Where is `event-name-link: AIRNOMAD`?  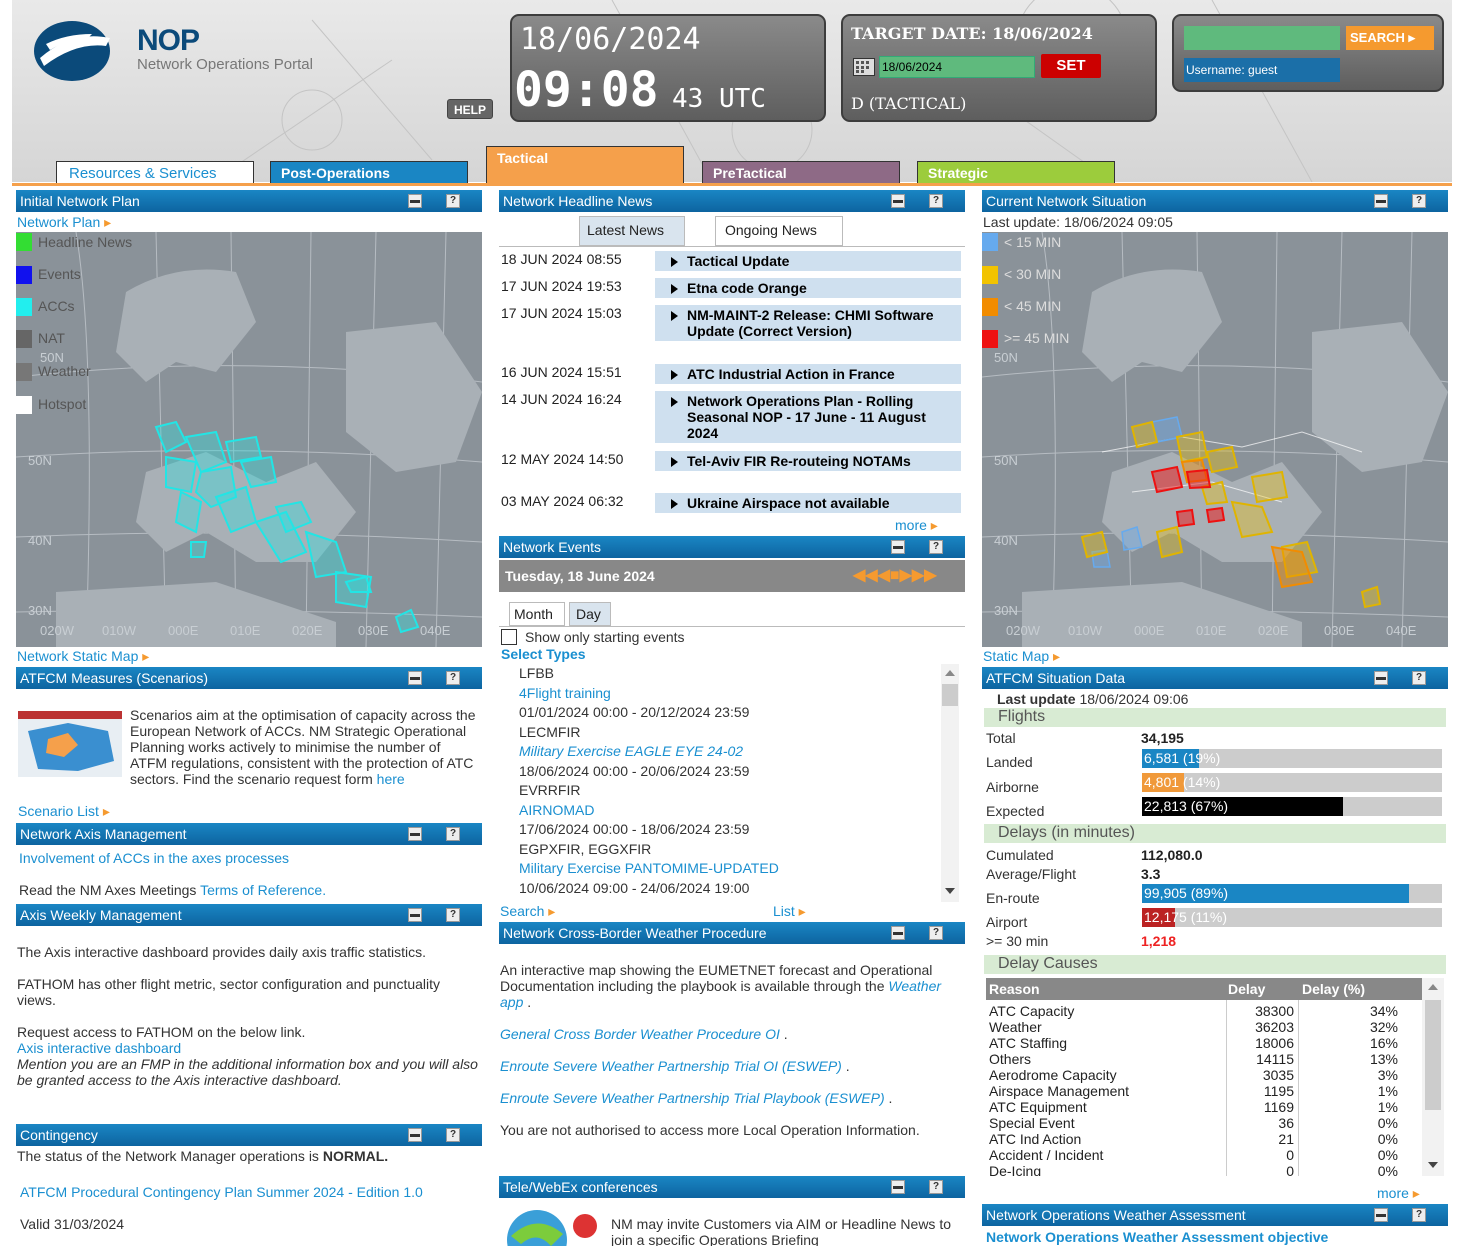 event-name-link: AIRNOMAD is located at coordinates (556, 810).